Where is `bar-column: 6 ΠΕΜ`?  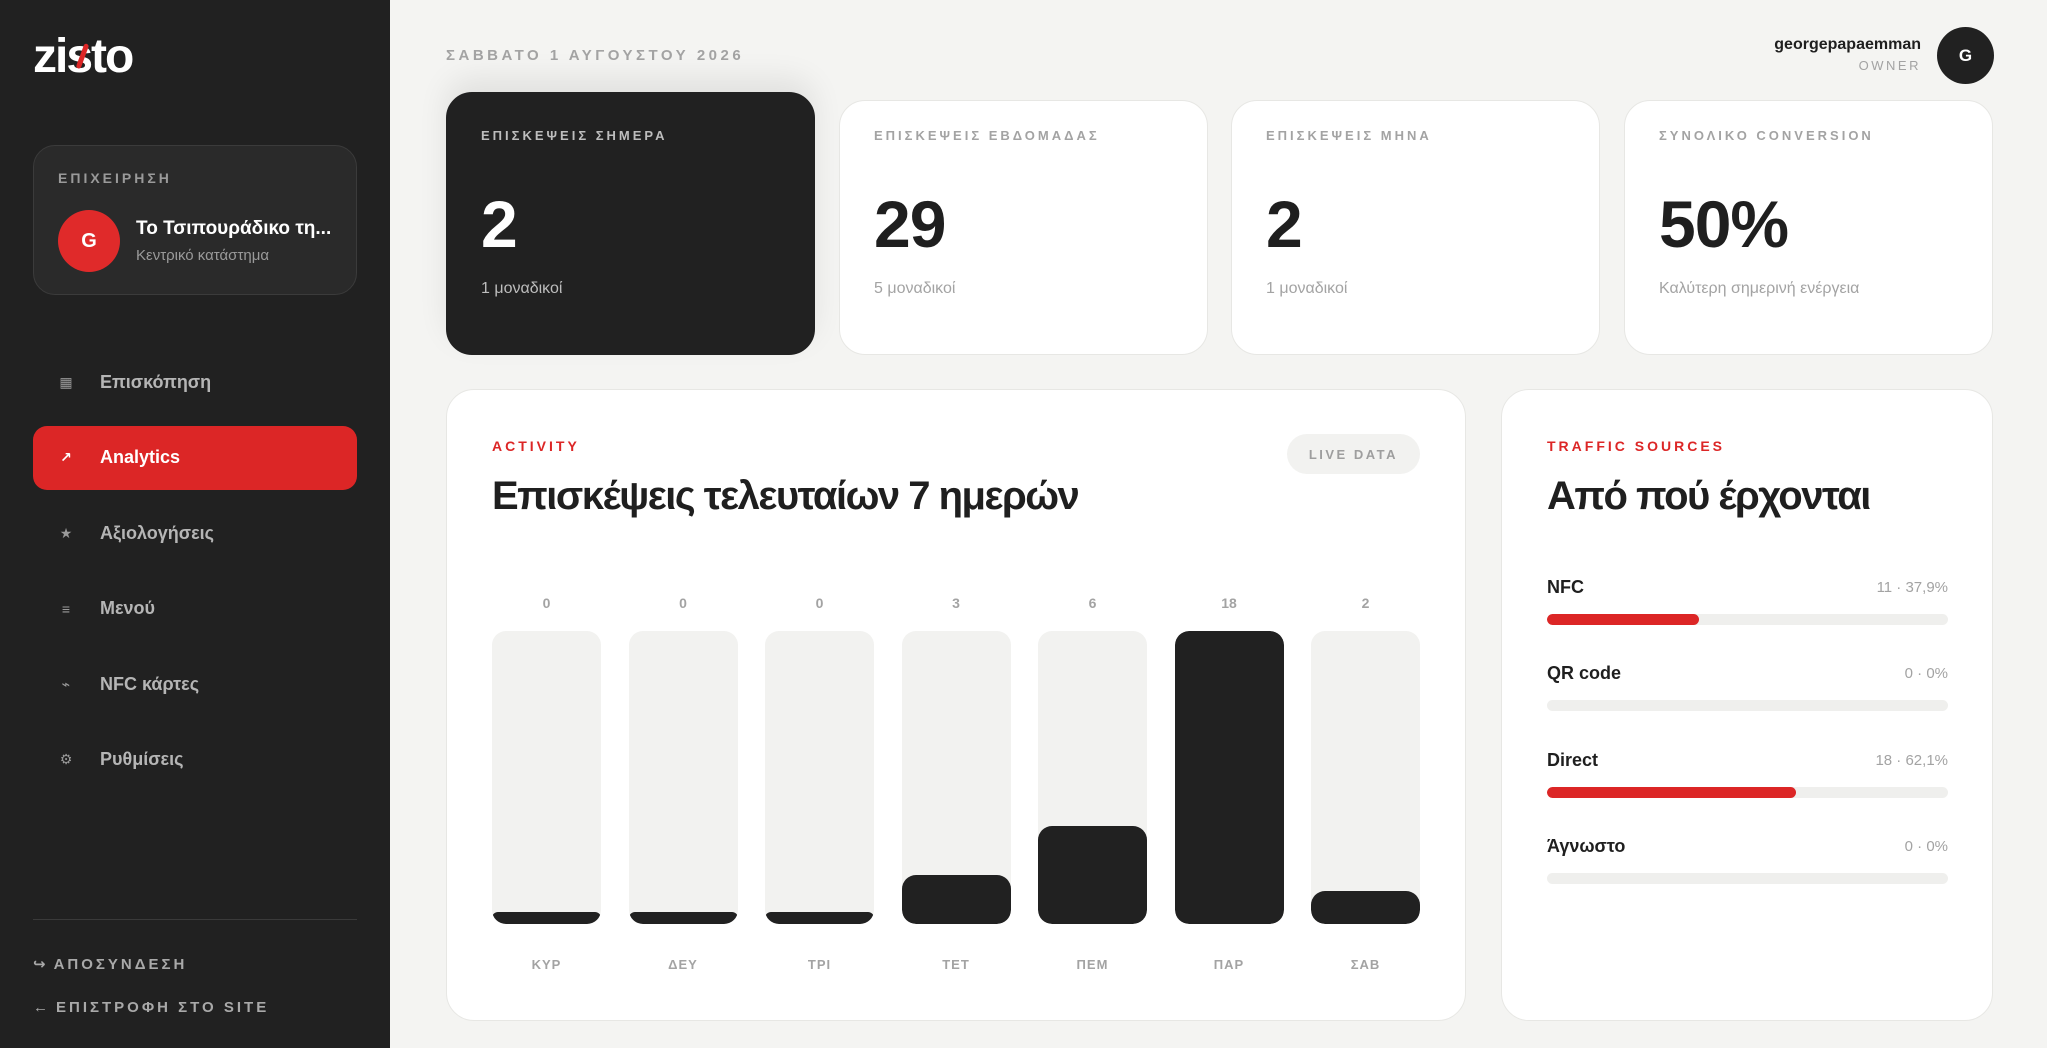 bar-column: 6 ΠΕΜ is located at coordinates (1092, 780).